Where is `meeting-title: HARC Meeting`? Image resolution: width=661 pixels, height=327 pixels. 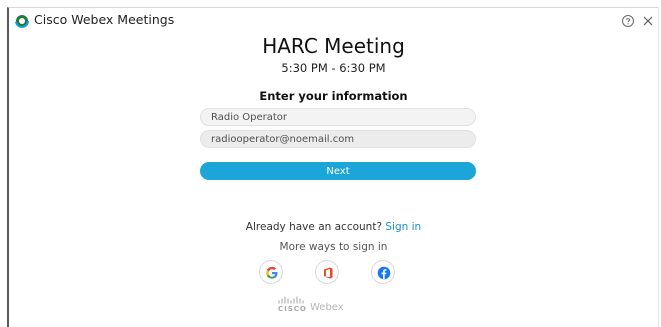
meeting-title: HARC Meeting is located at coordinates (333, 46).